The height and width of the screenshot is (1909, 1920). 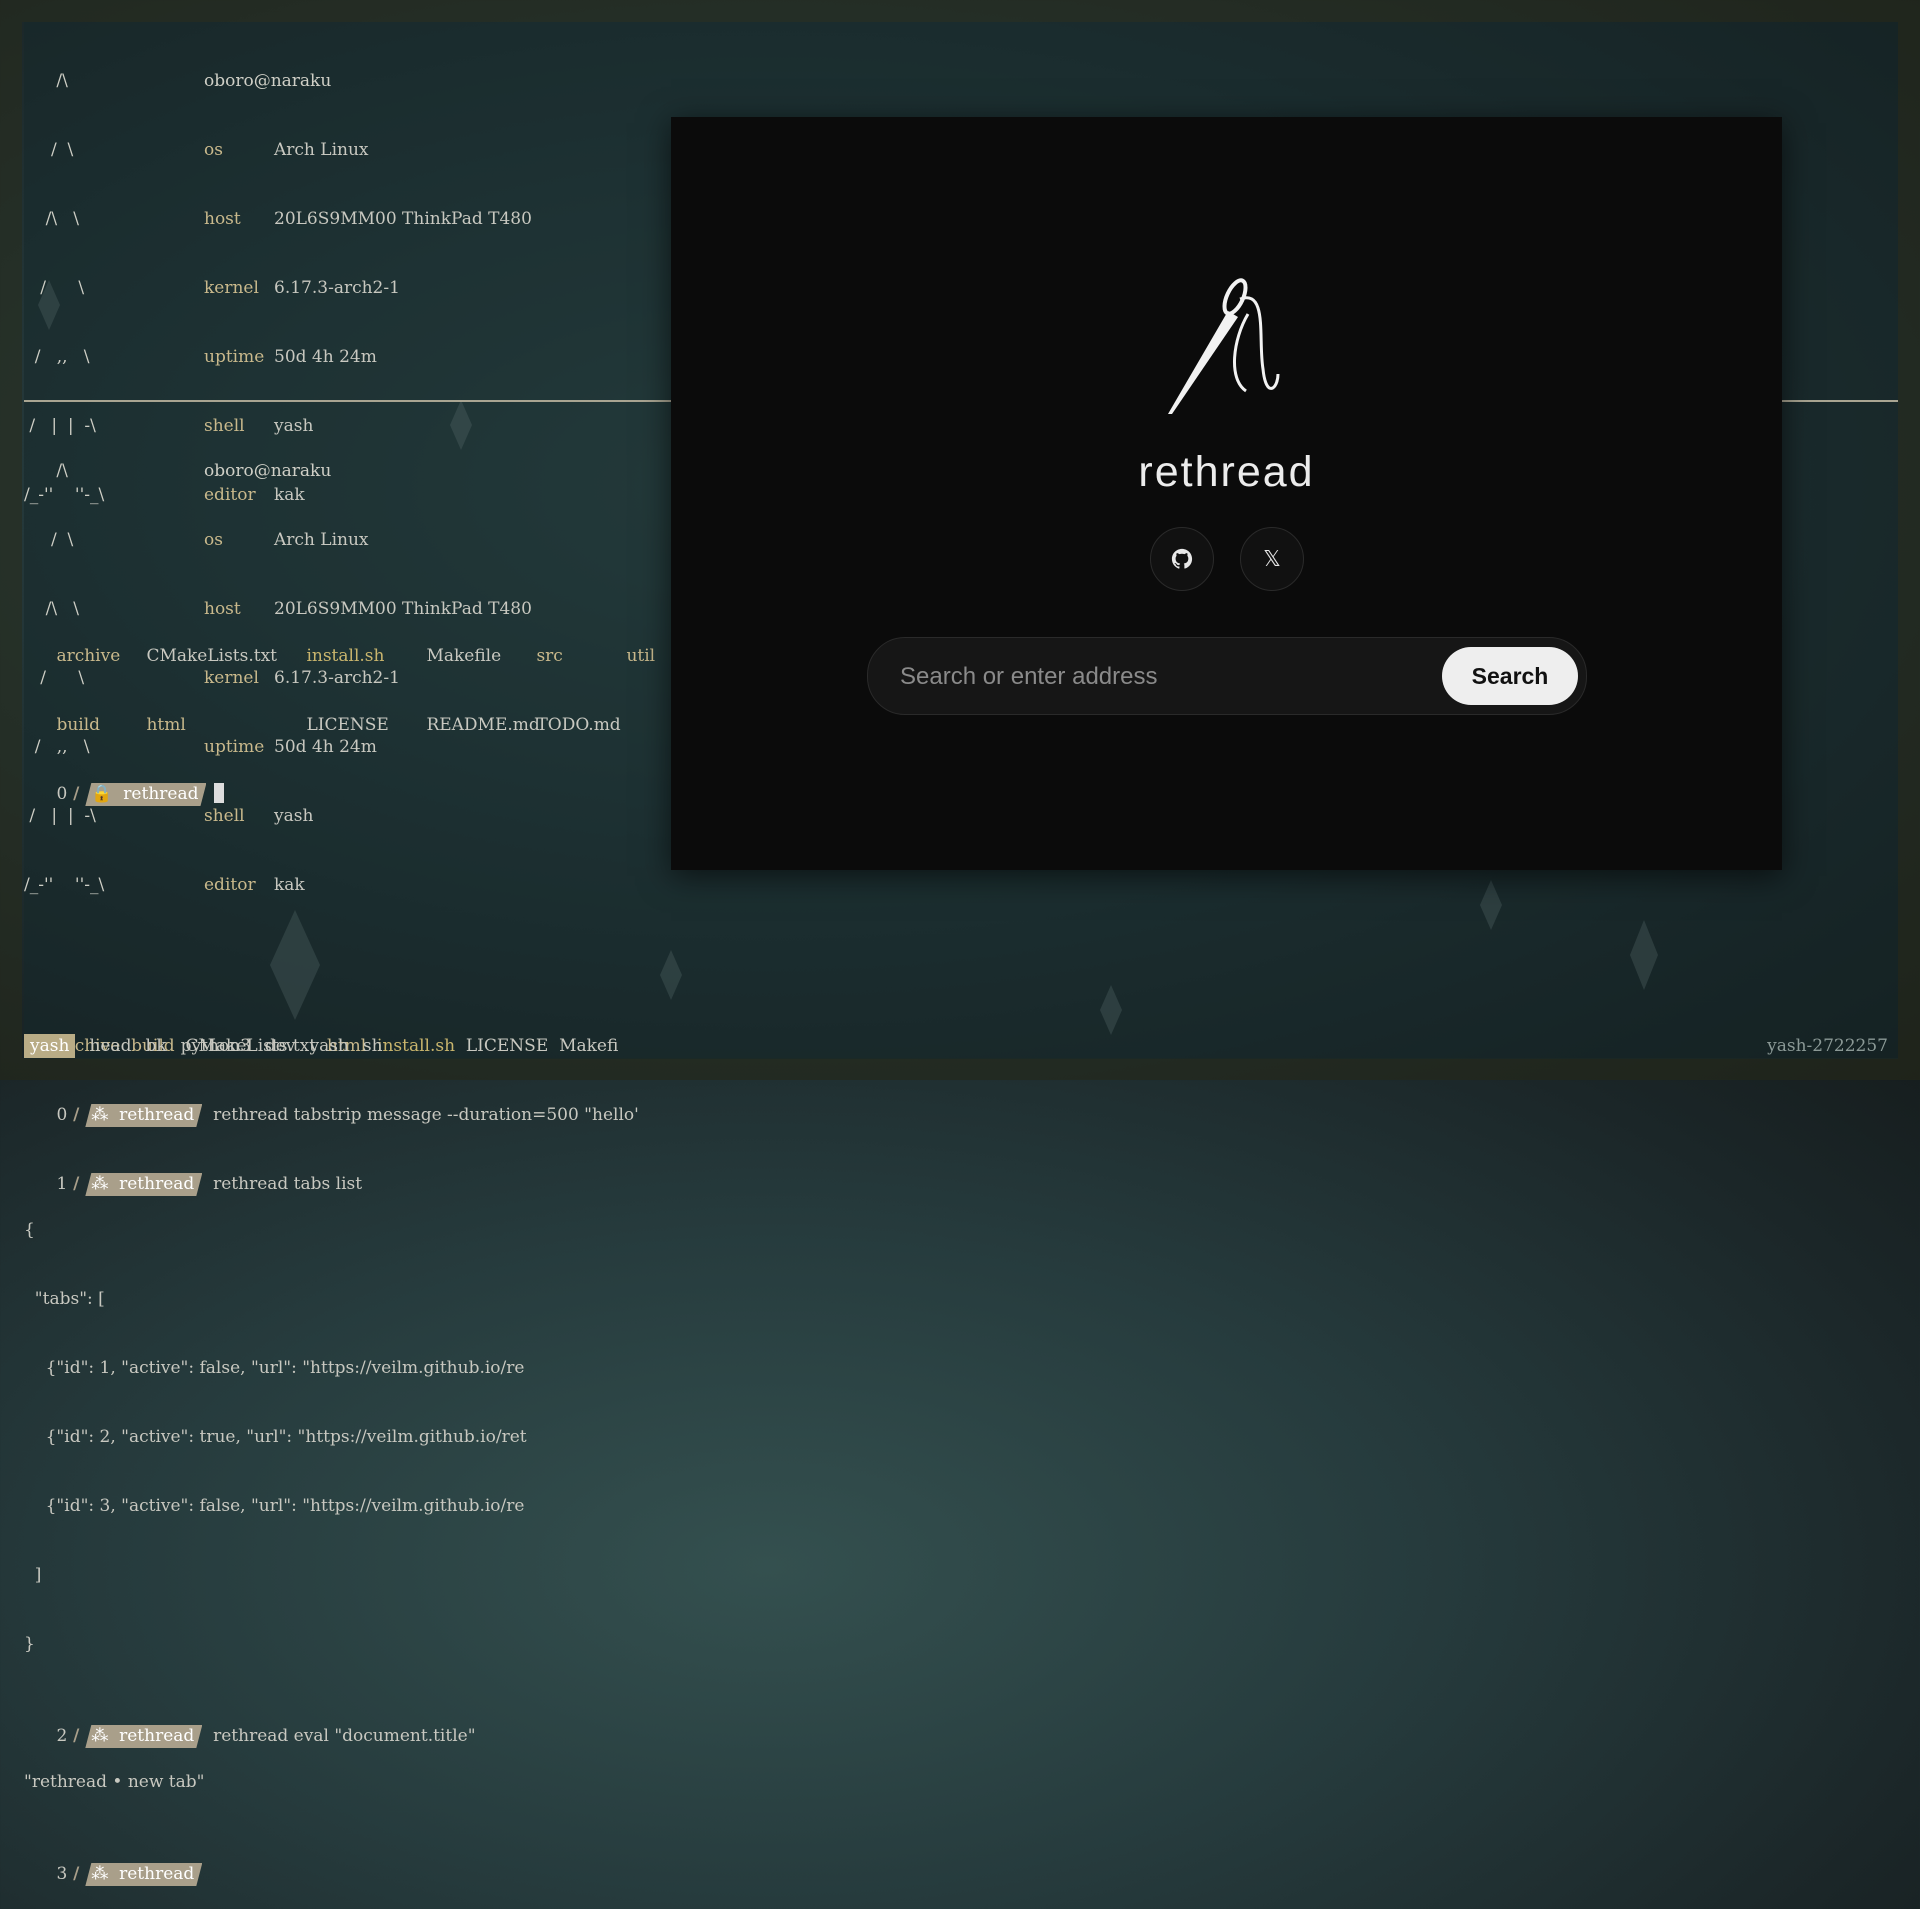 I want to click on x-logo-icon: 𝕏, so click(x=1272, y=558).